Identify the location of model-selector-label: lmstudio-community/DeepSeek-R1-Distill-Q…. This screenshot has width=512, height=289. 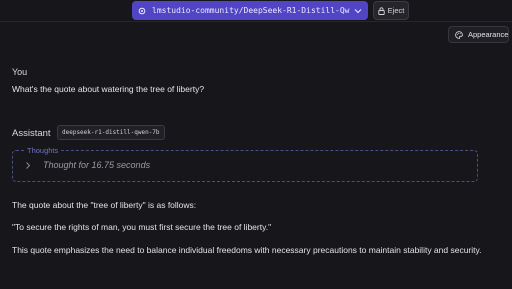
(251, 10).